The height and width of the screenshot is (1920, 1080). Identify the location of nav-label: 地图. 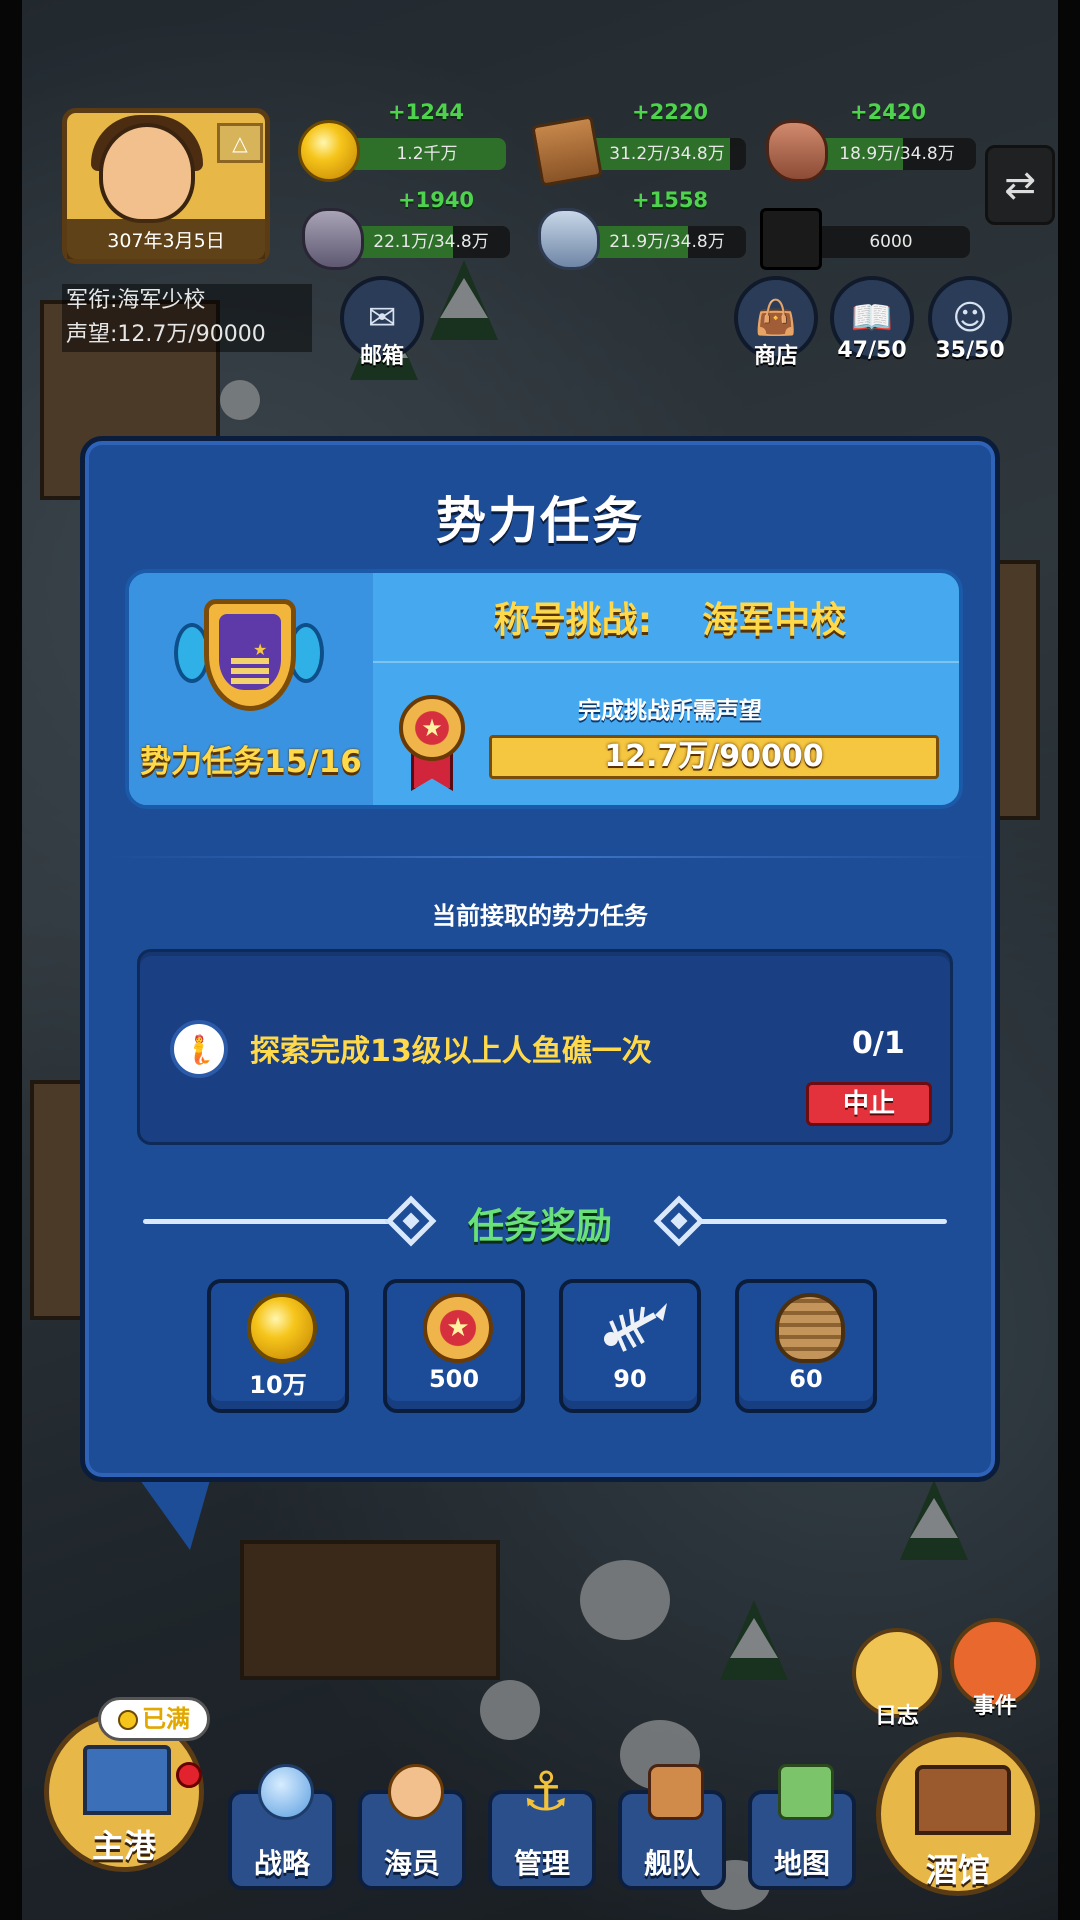
(801, 1863).